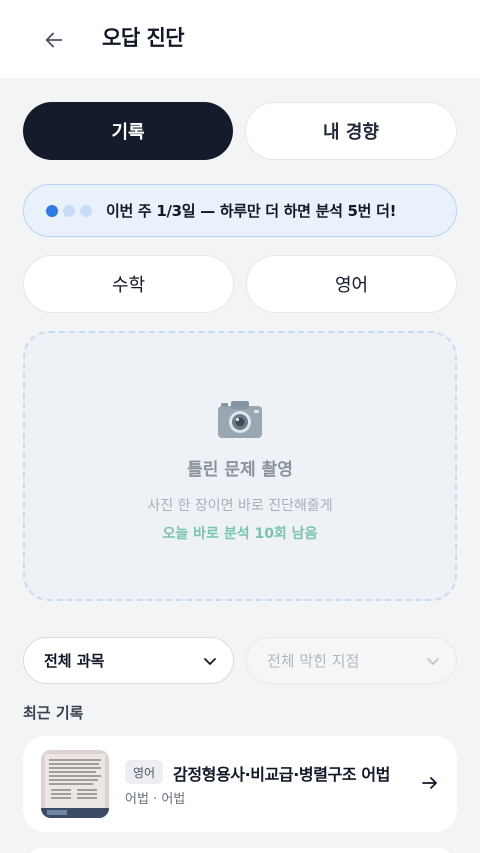 The width and height of the screenshot is (480, 853). What do you see at coordinates (53, 713) in the screenshot?
I see `recent-section-label: 최근 기록` at bounding box center [53, 713].